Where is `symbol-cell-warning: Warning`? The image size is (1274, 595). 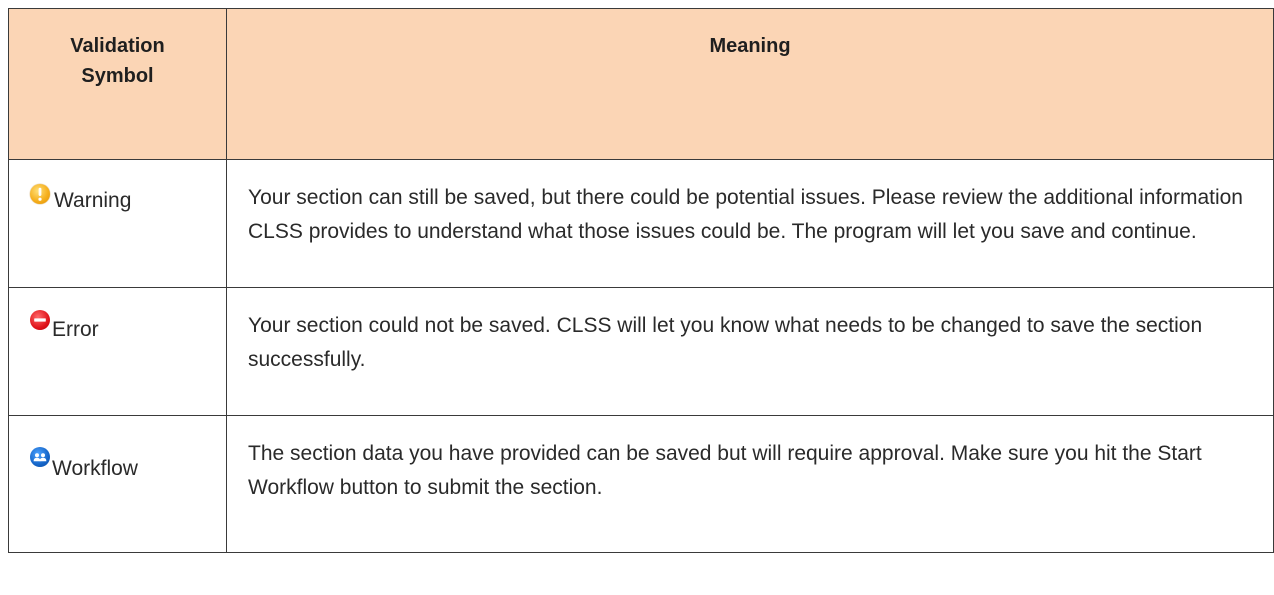 symbol-cell-warning: Warning is located at coordinates (117, 223).